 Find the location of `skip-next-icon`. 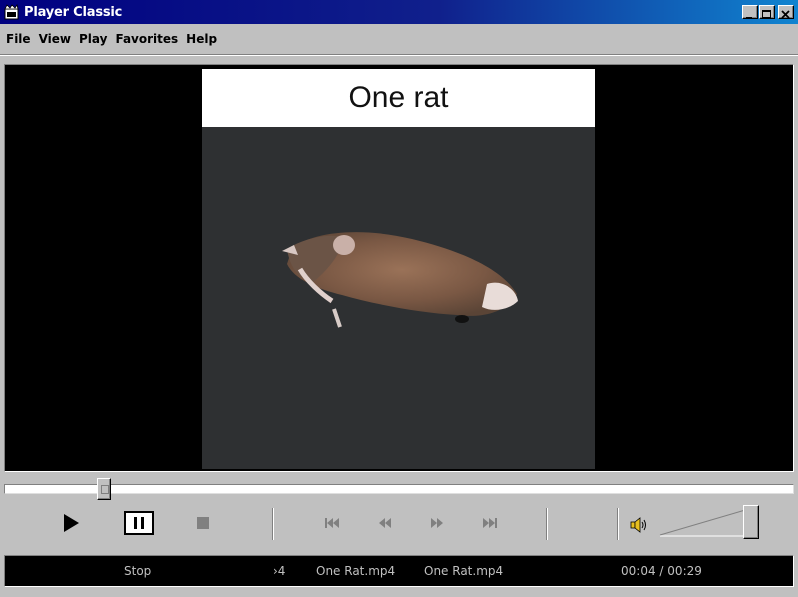

skip-next-icon is located at coordinates (490, 523).